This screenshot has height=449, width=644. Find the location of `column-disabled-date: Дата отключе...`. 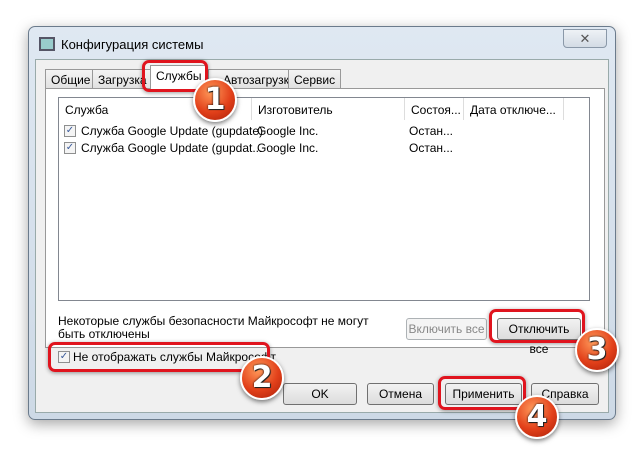

column-disabled-date: Дата отключе... is located at coordinates (514, 109).